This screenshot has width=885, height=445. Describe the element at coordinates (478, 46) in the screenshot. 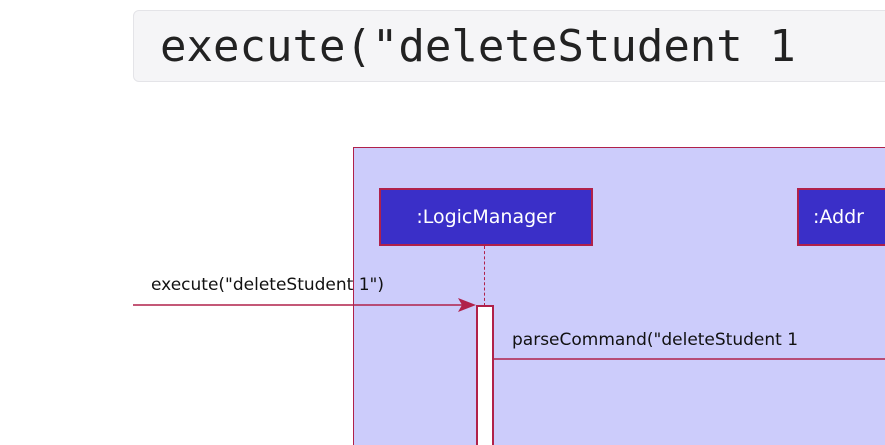

I see `code-snippet-text: execute("deleteStudent 1` at that location.